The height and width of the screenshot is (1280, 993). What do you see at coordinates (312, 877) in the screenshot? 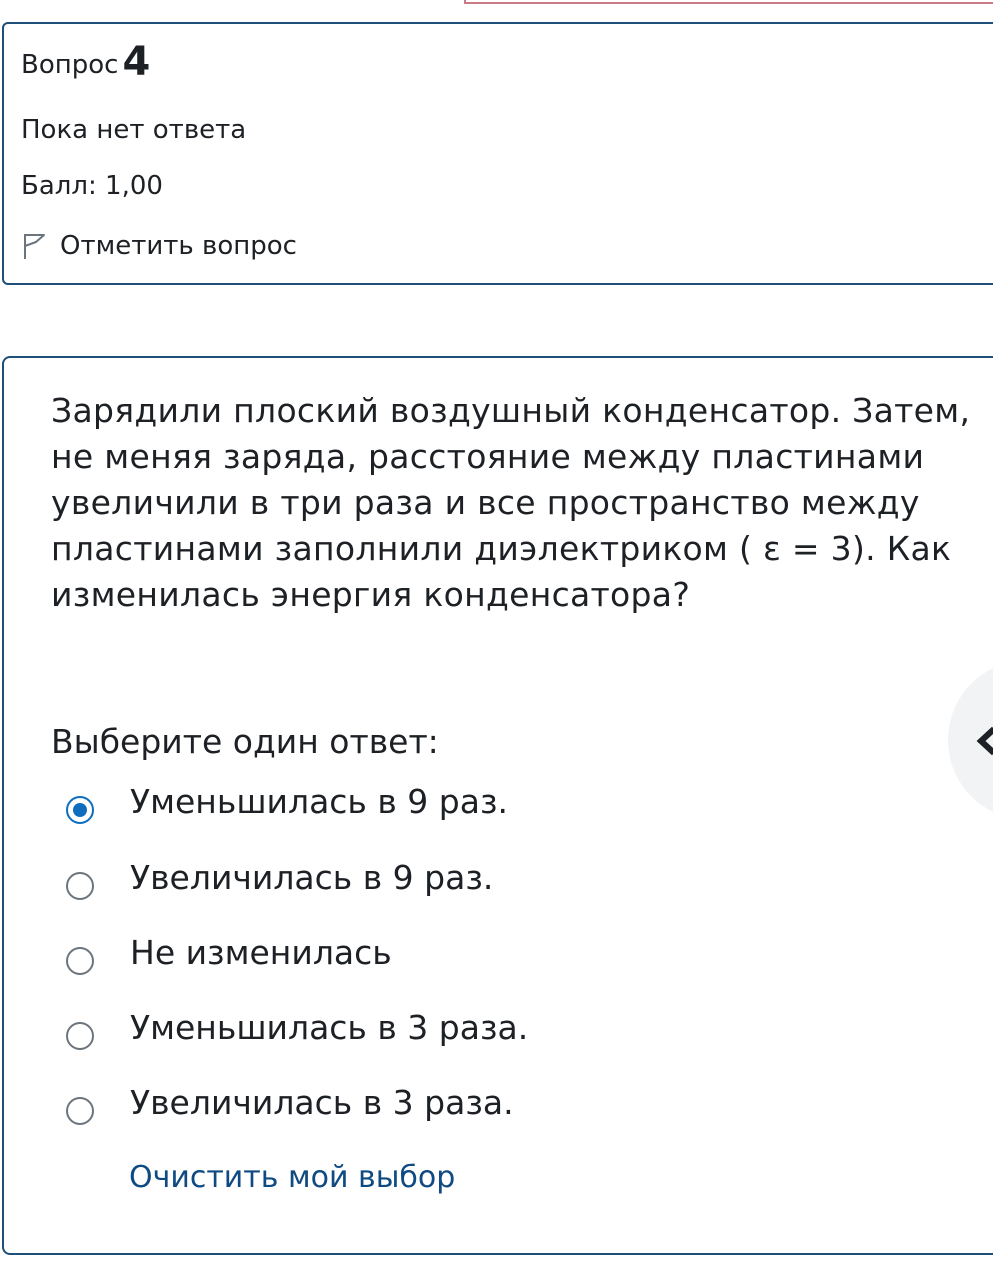
I see `answer-option-label: Увеличилась в 9 раз.` at bounding box center [312, 877].